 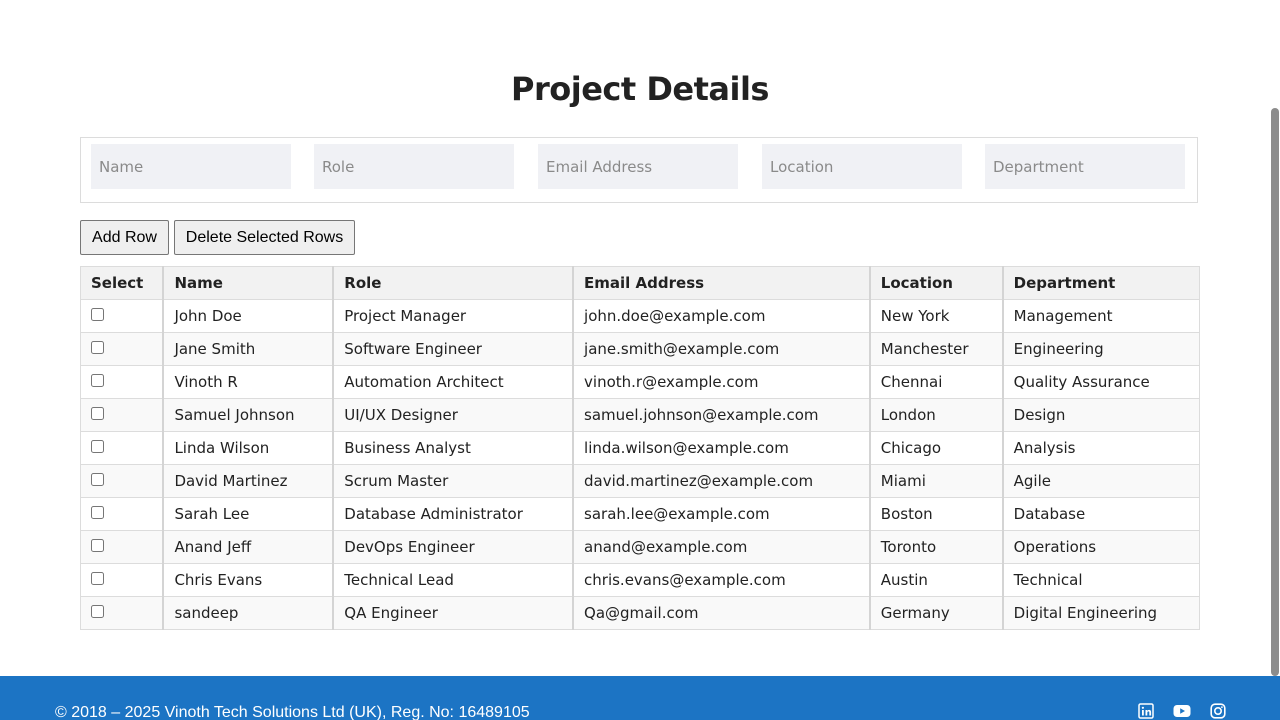 I want to click on role-cell: Project Manager, so click(x=453, y=316).